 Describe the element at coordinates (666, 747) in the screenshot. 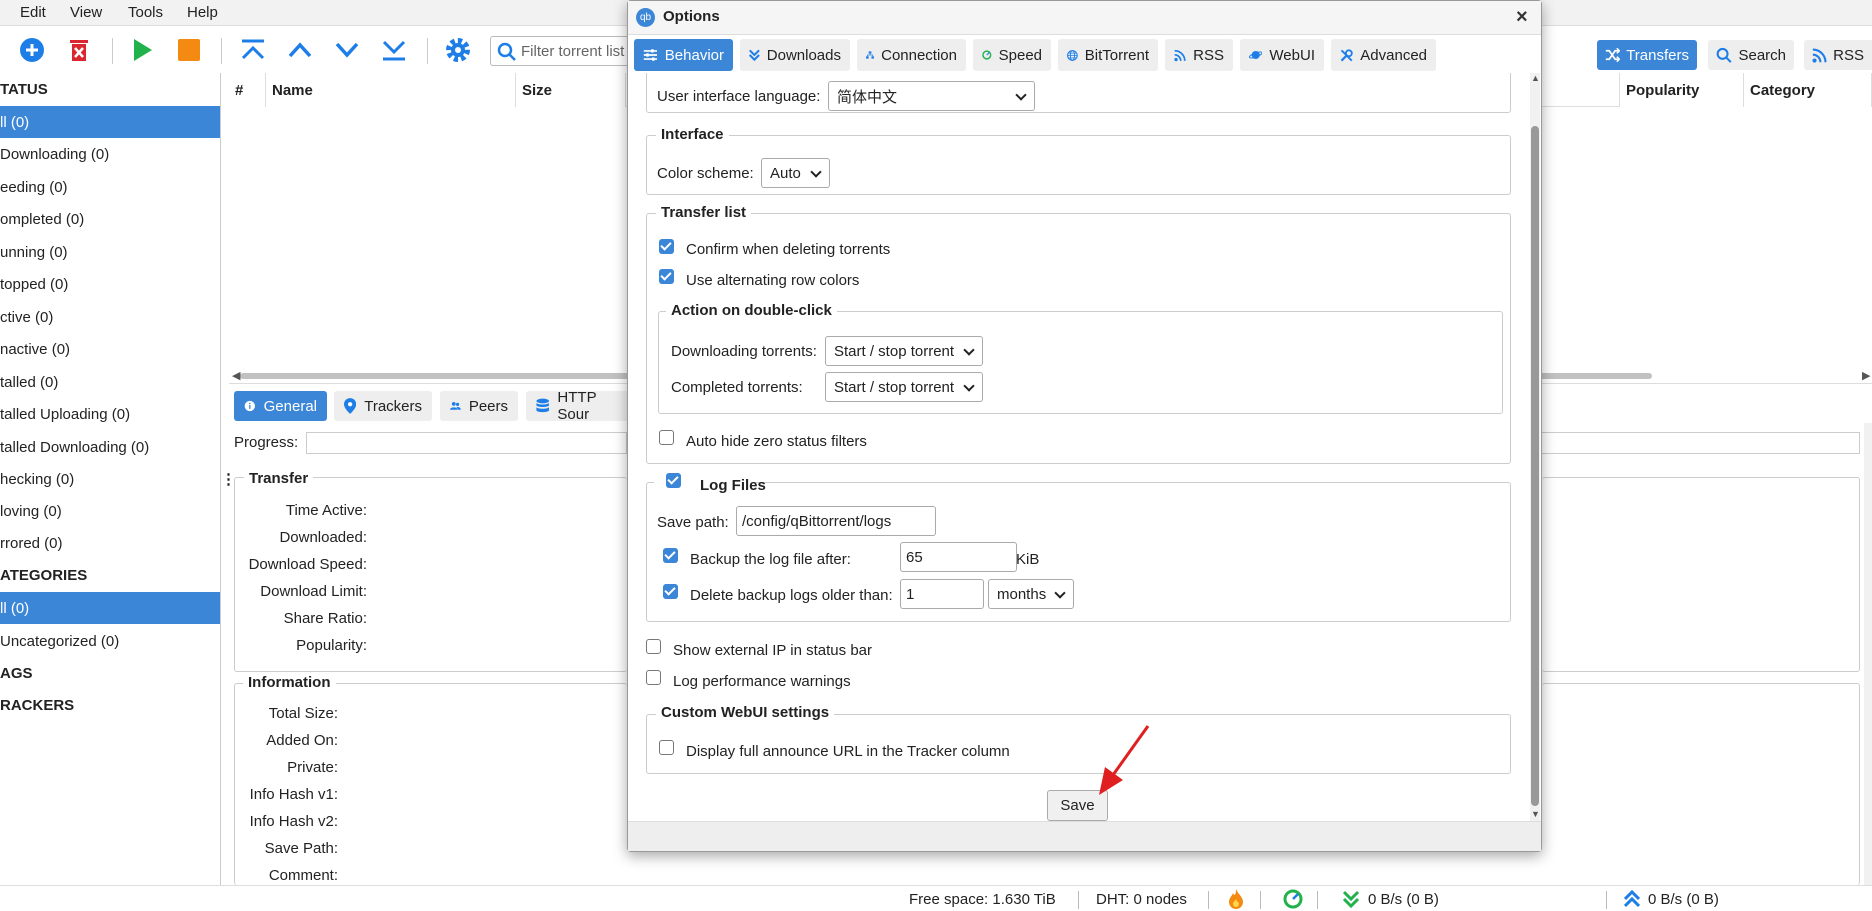

I see `full-announce-checkbox` at that location.